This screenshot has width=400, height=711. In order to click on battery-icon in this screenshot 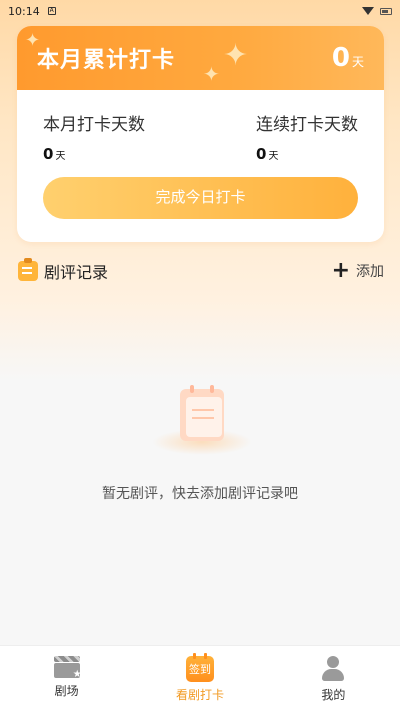, I will do `click(386, 11)`.